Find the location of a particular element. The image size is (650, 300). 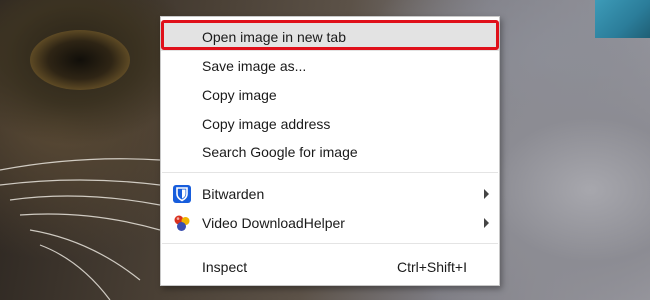

menu-item-search-google-for-image: Search Google for image is located at coordinates (330, 152).